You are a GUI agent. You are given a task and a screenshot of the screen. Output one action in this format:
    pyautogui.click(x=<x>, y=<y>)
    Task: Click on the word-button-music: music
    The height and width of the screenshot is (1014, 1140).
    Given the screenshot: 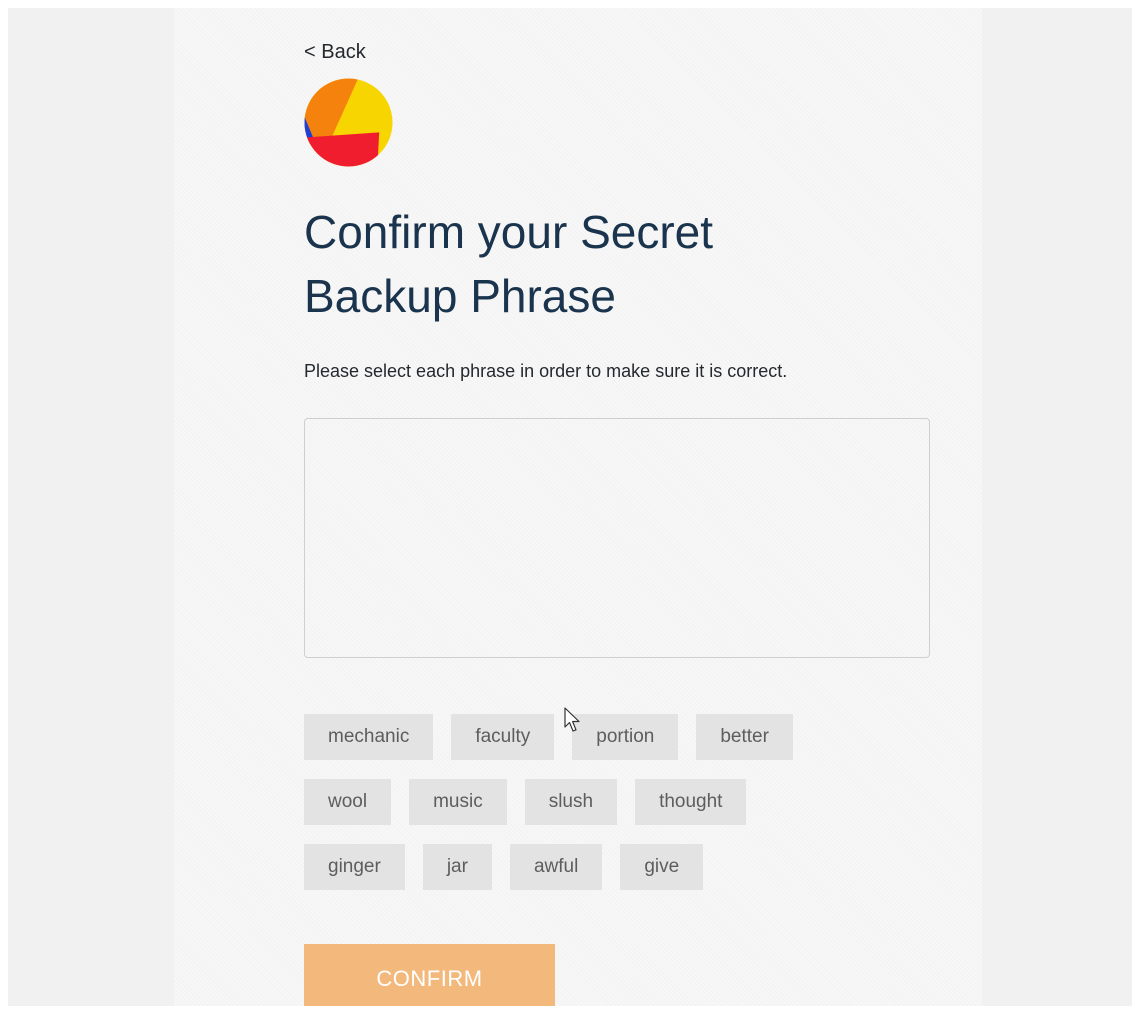 What is the action you would take?
    pyautogui.click(x=458, y=802)
    